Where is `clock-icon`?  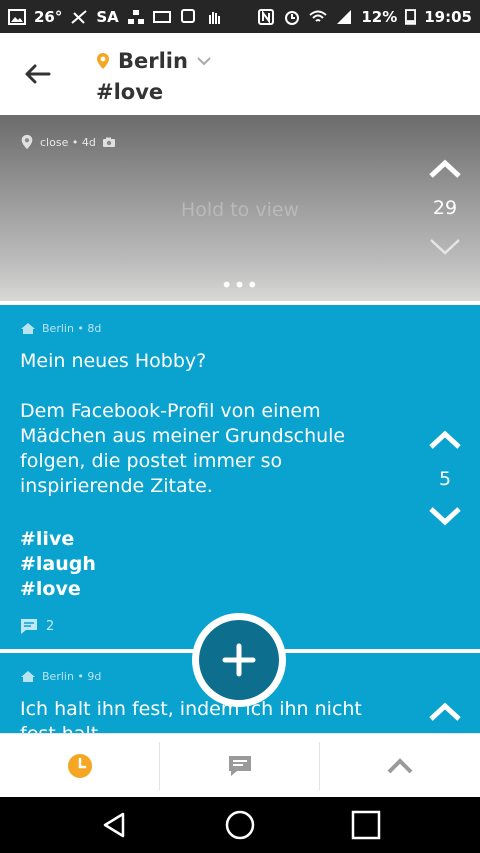
clock-icon is located at coordinates (79, 766).